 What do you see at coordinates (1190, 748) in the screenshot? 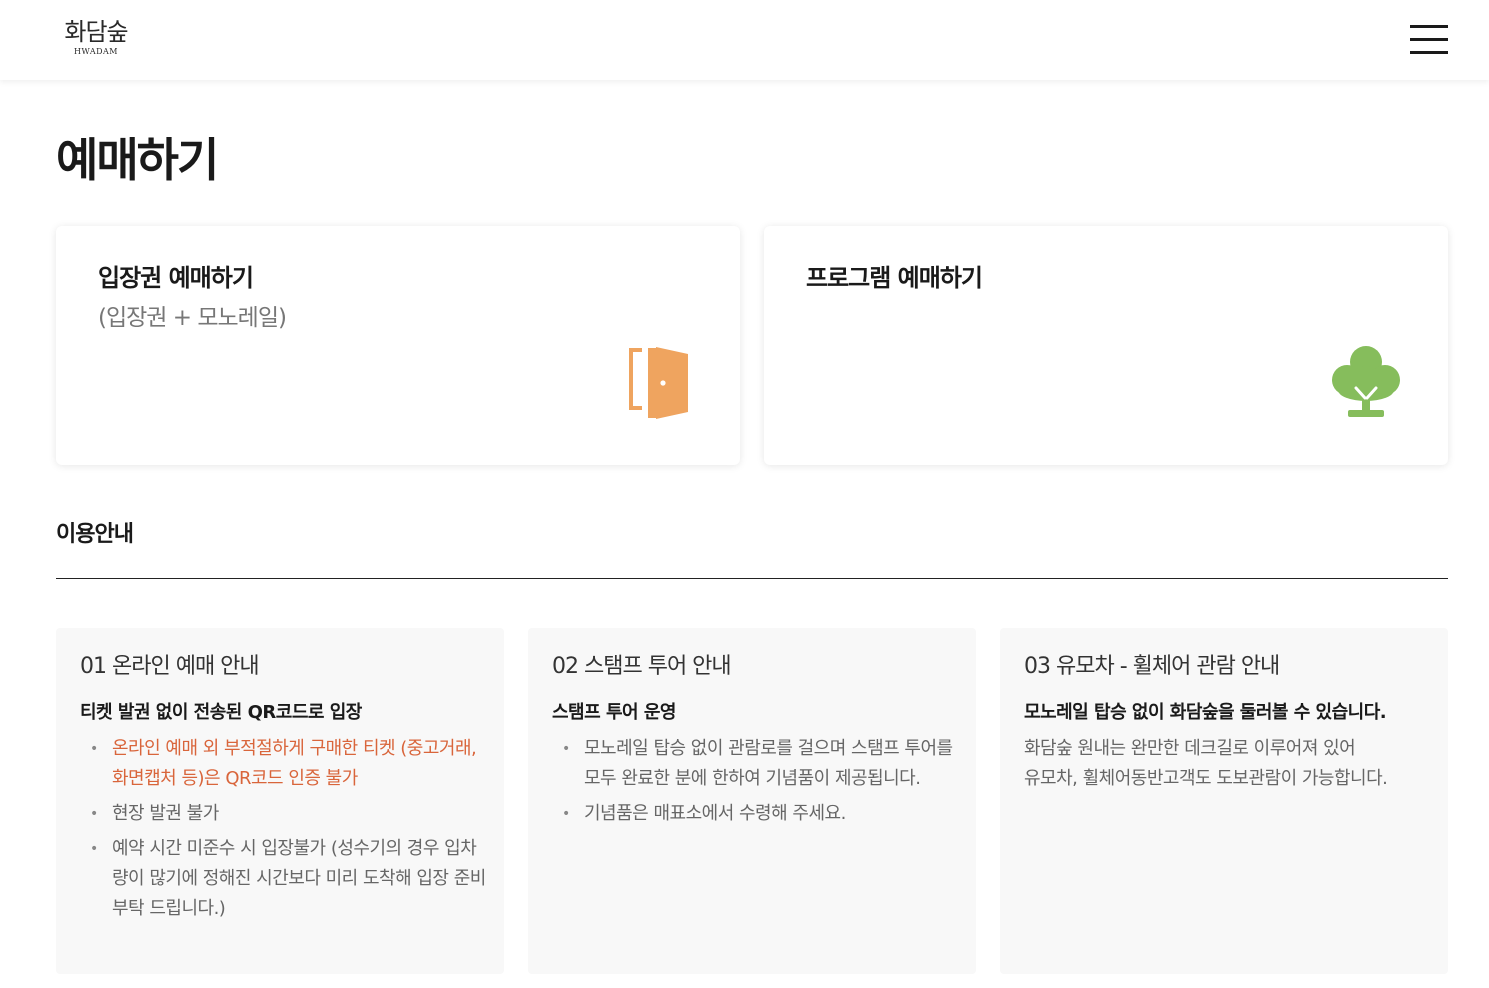
I see `info-text-line: 화담숲 원내는 완만한 데크길로 이루어져 있어` at bounding box center [1190, 748].